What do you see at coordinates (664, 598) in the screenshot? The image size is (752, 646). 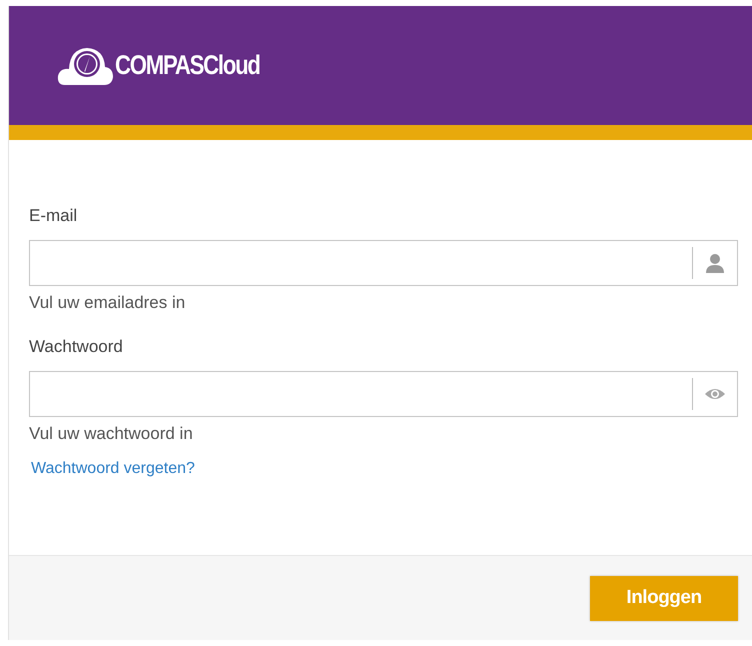 I see `login-button: Inloggen` at bounding box center [664, 598].